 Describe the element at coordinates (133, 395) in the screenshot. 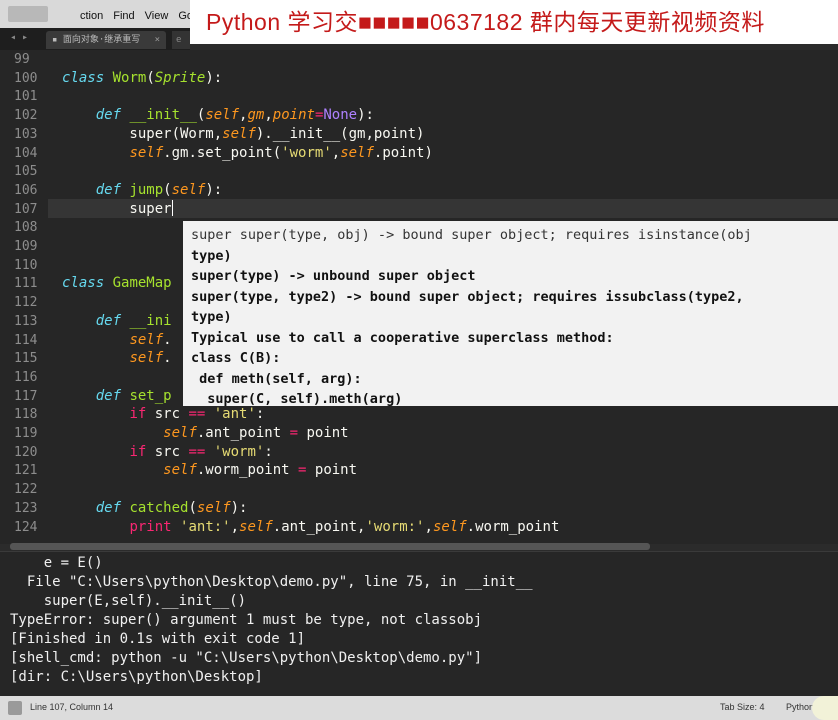

I see `code-line: def set_p` at that location.